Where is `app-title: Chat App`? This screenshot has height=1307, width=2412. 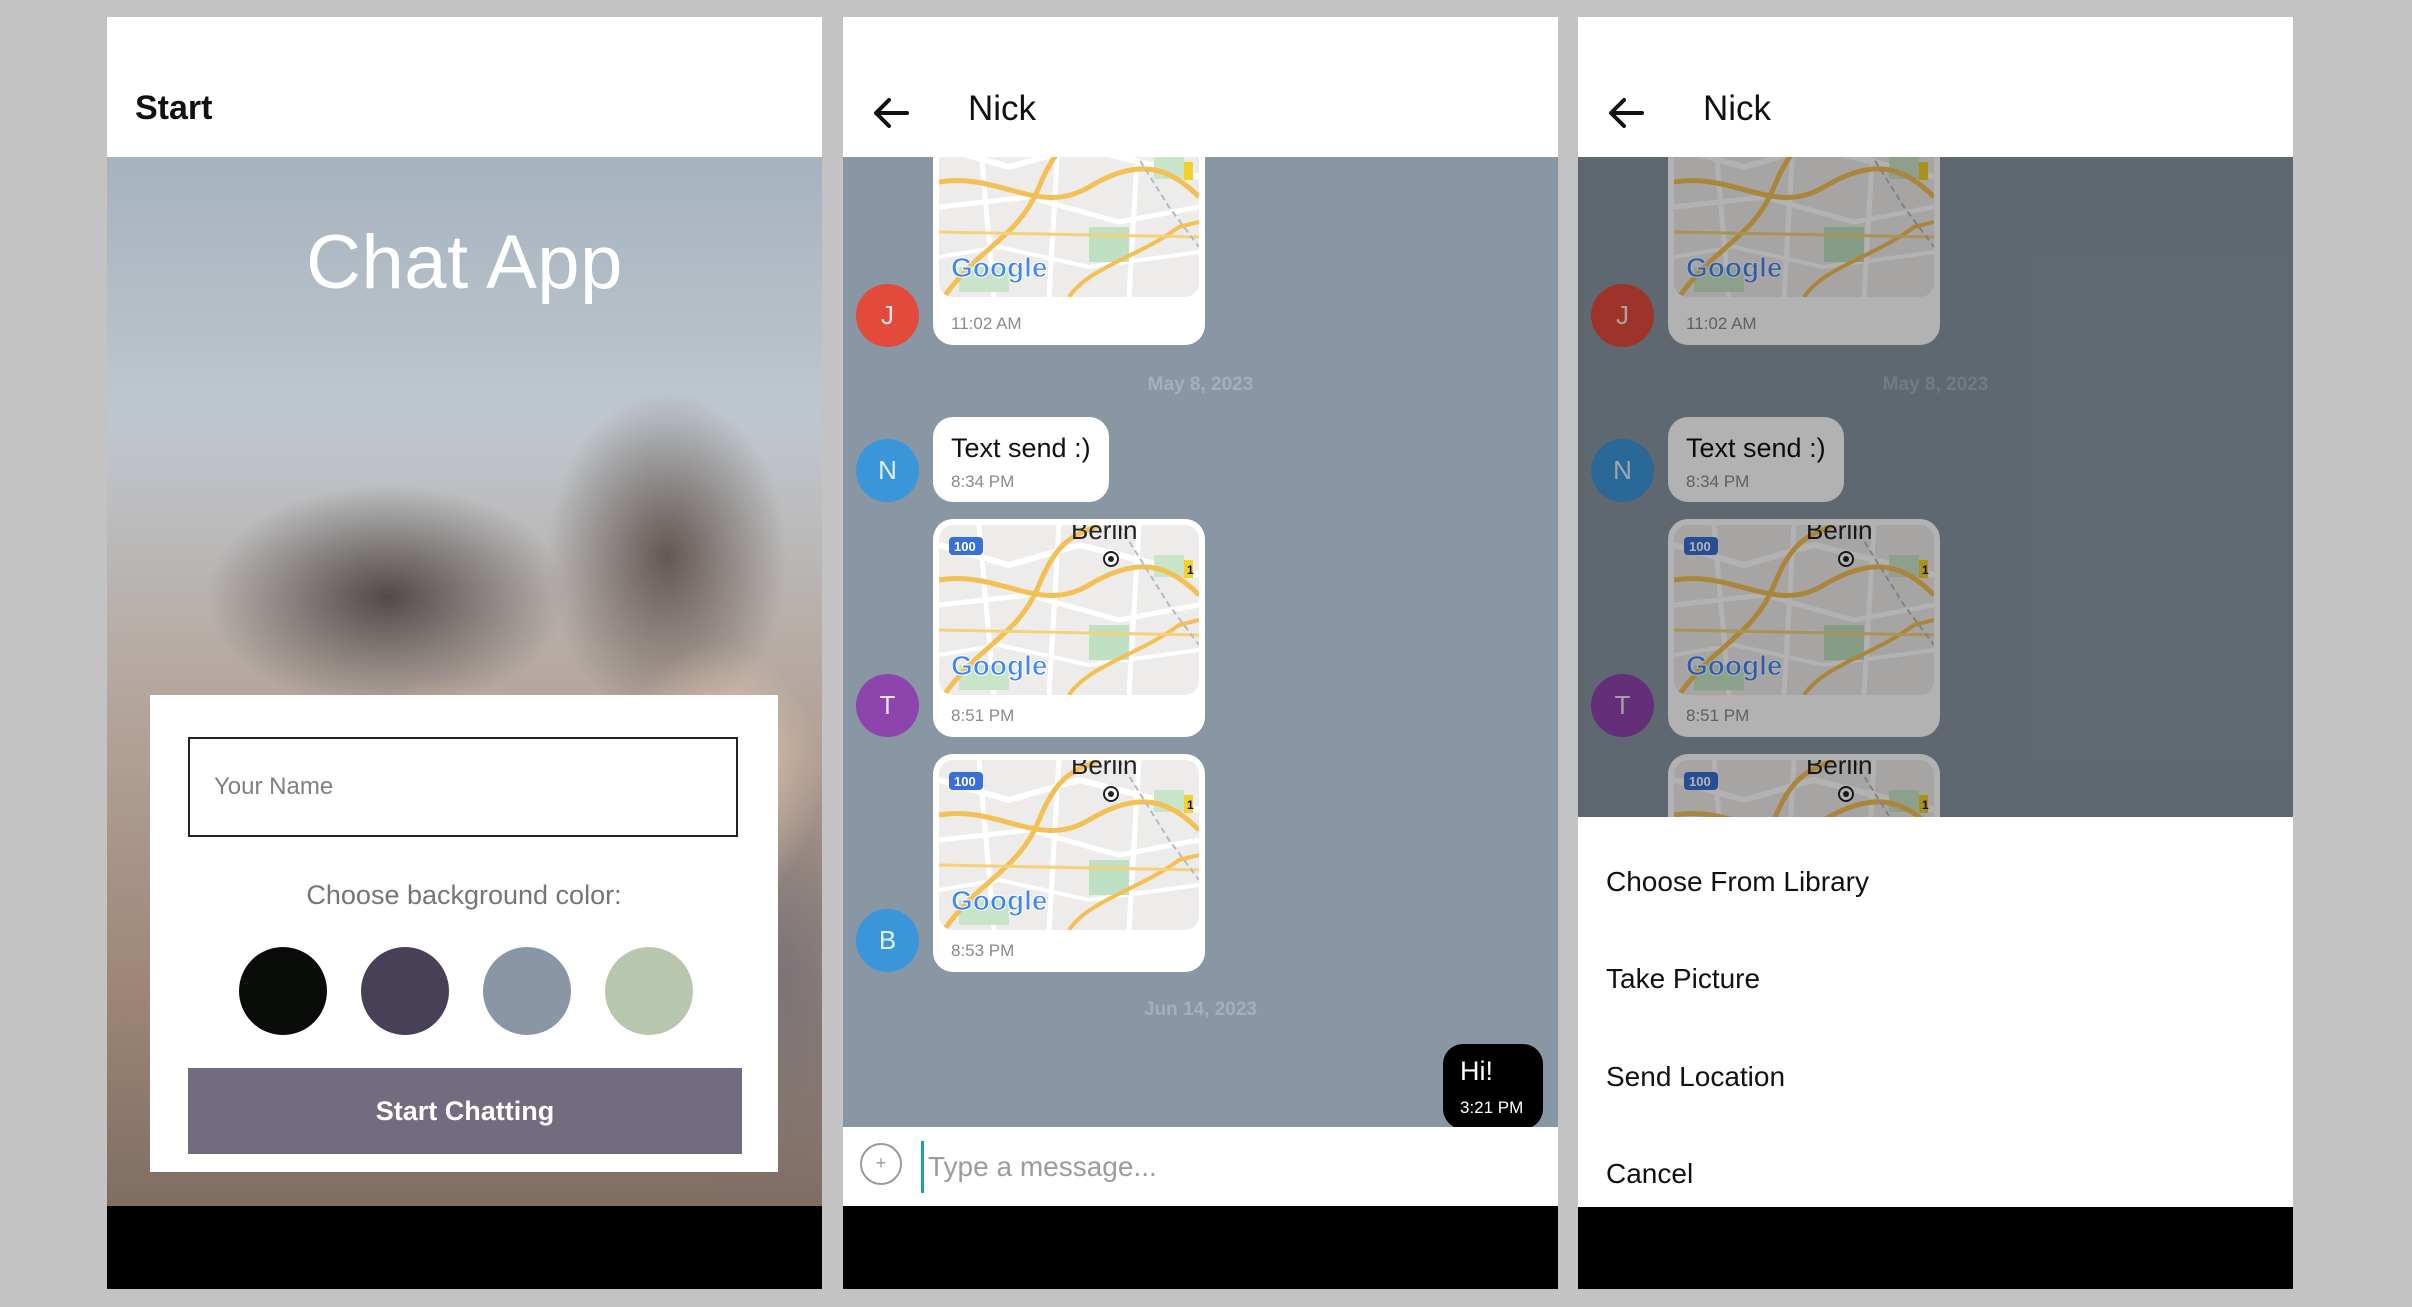
app-title: Chat App is located at coordinates (464, 262).